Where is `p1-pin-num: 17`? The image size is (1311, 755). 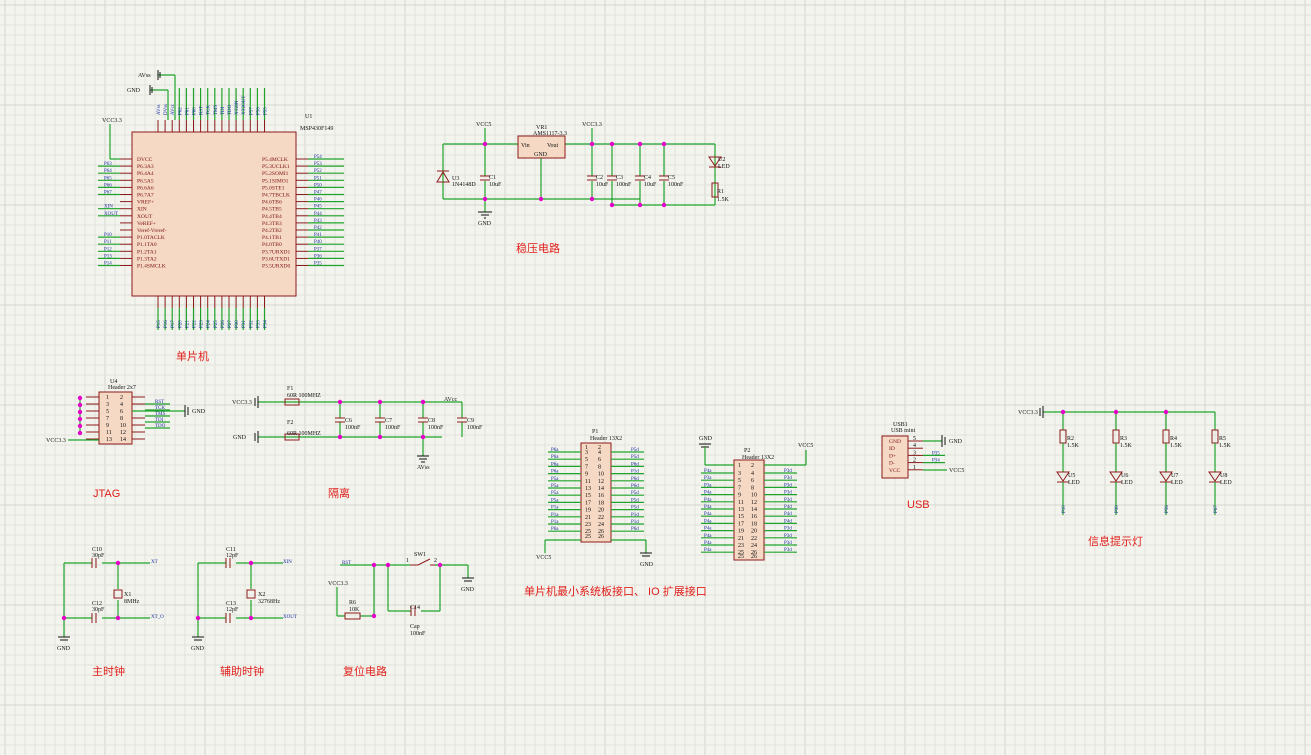
p1-pin-num: 17 is located at coordinates (588, 503).